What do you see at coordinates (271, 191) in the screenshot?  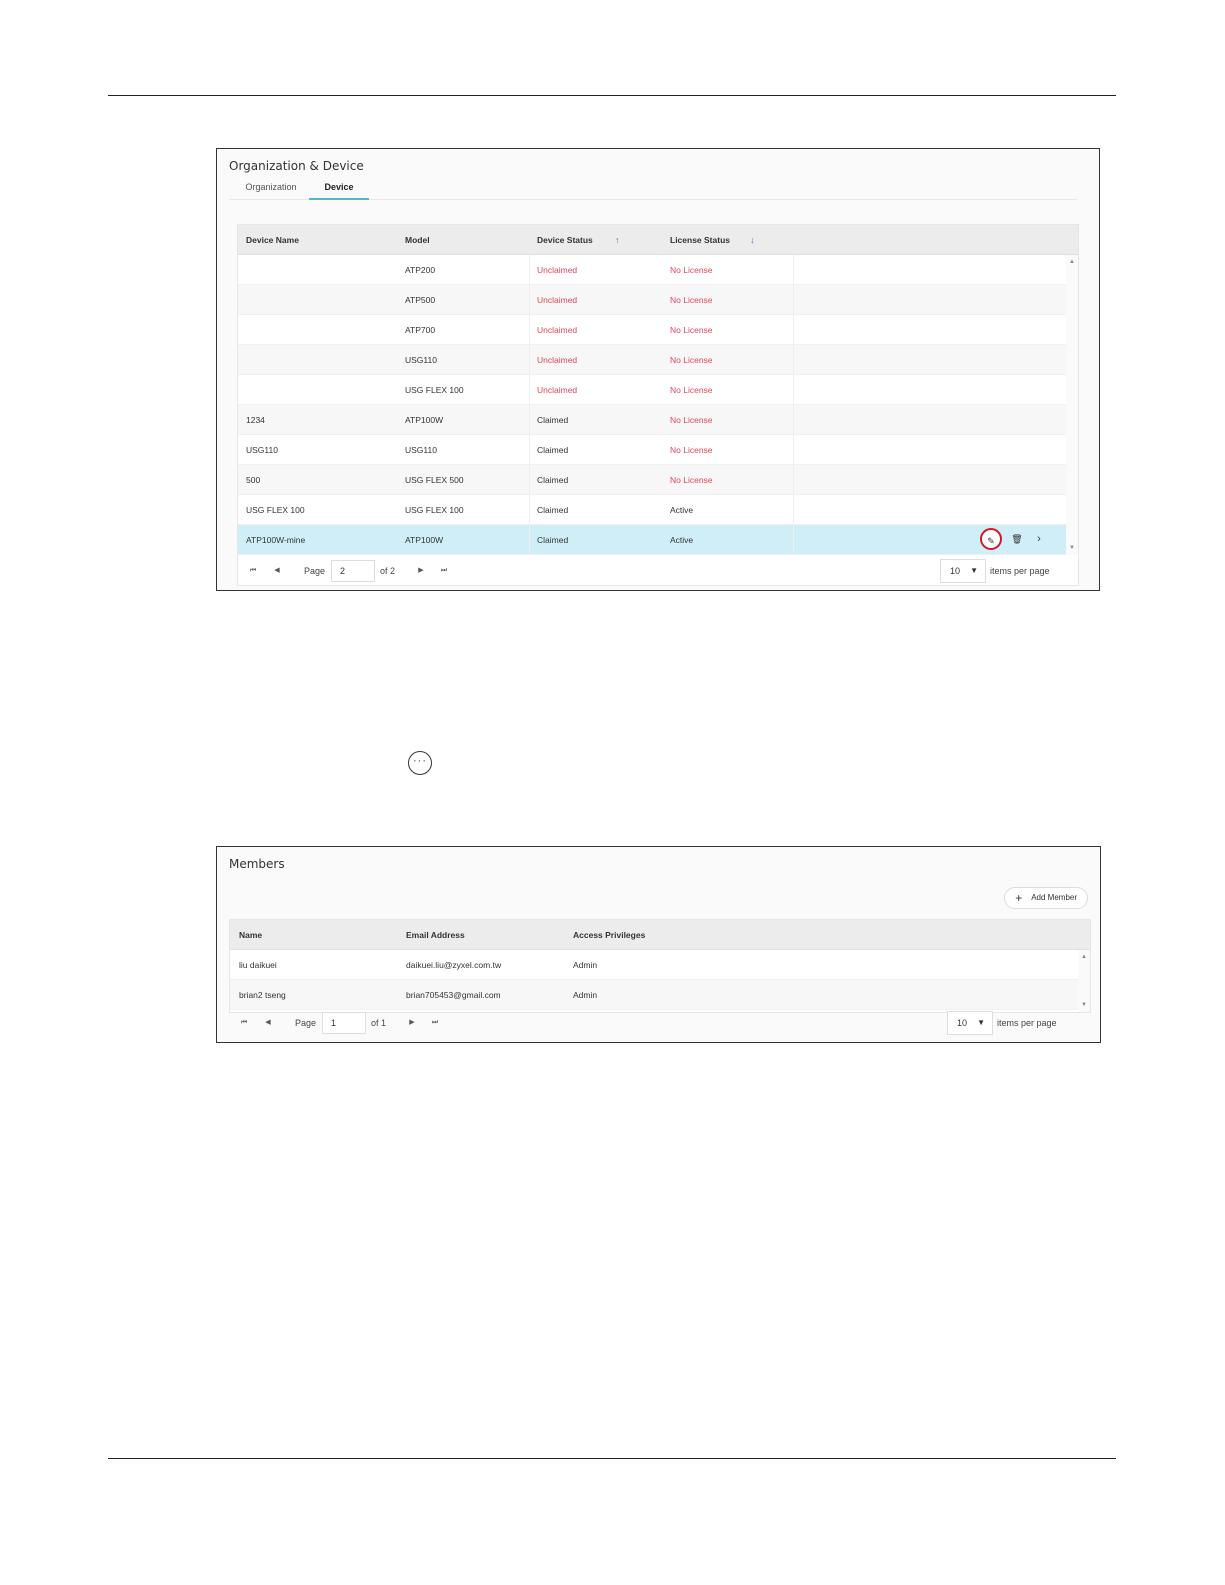 I see `tab-organization: Organization` at bounding box center [271, 191].